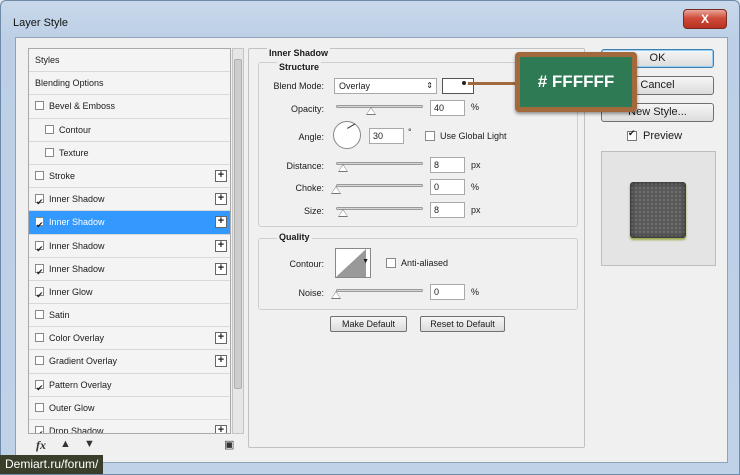  I want to click on style-list-item: Satin, so click(129, 316).